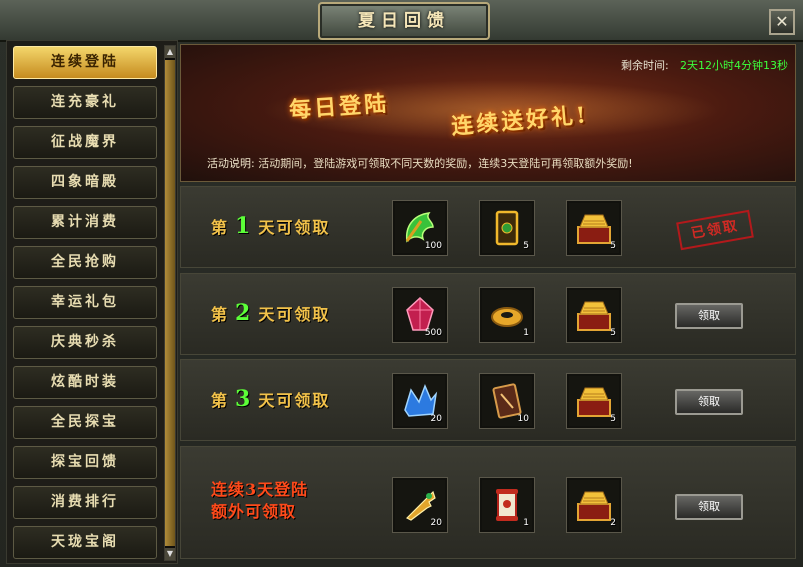 This screenshot has height=567, width=803. I want to click on window-title: 夏日回馈, so click(404, 21).